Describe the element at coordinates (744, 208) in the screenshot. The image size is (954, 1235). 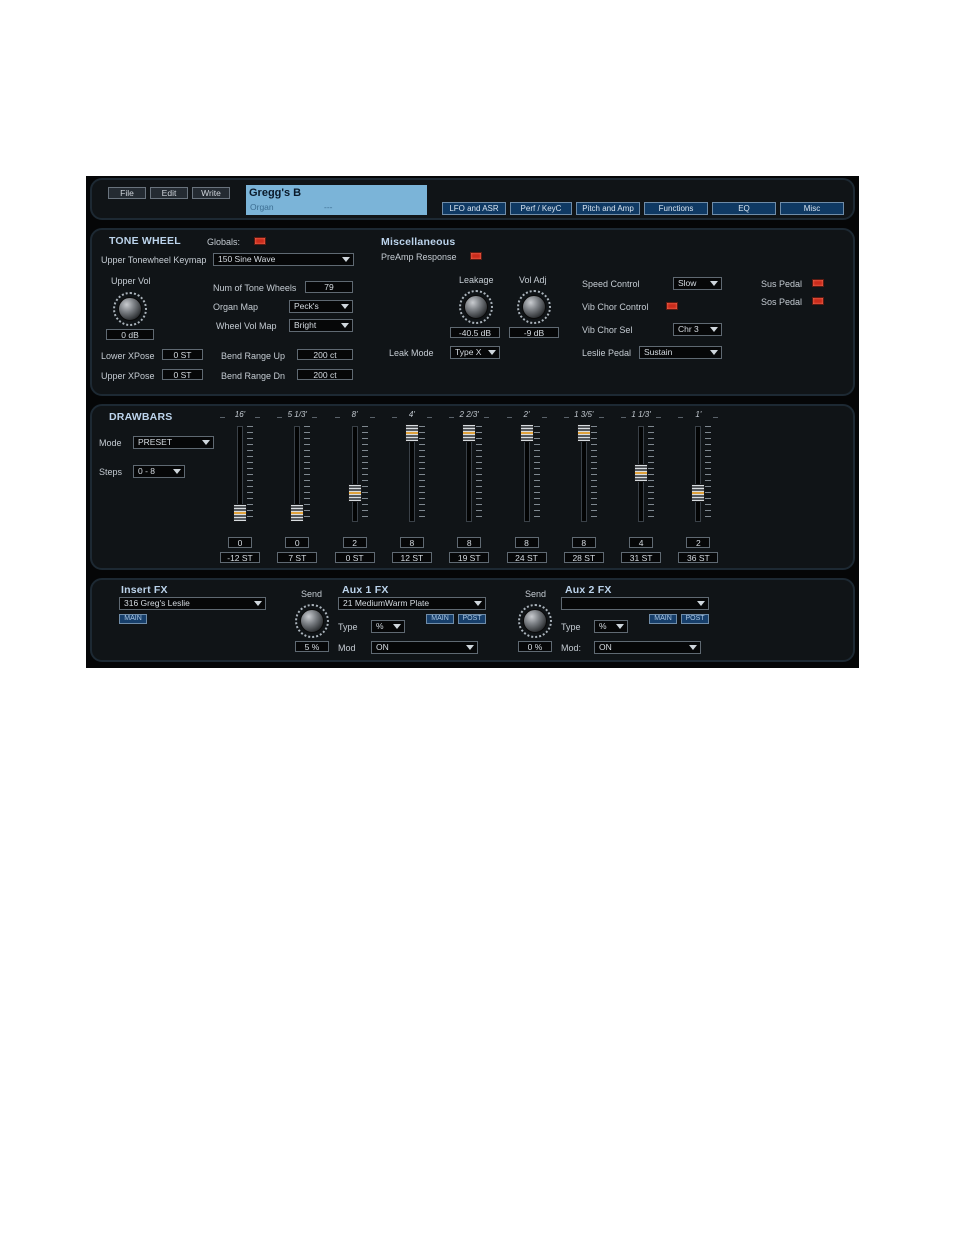
I see `tab-eq: EQ` at that location.